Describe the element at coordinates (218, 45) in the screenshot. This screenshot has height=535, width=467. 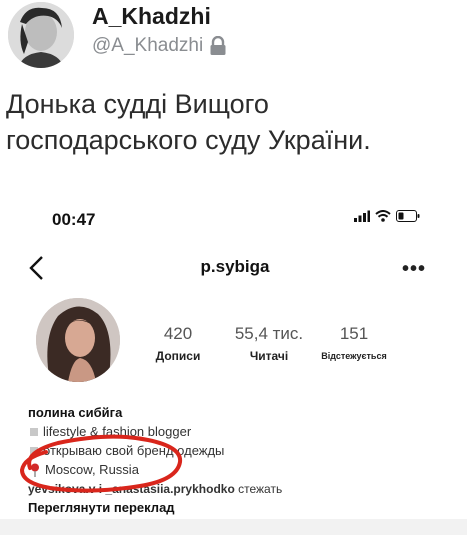
I see `lock-icon` at that location.